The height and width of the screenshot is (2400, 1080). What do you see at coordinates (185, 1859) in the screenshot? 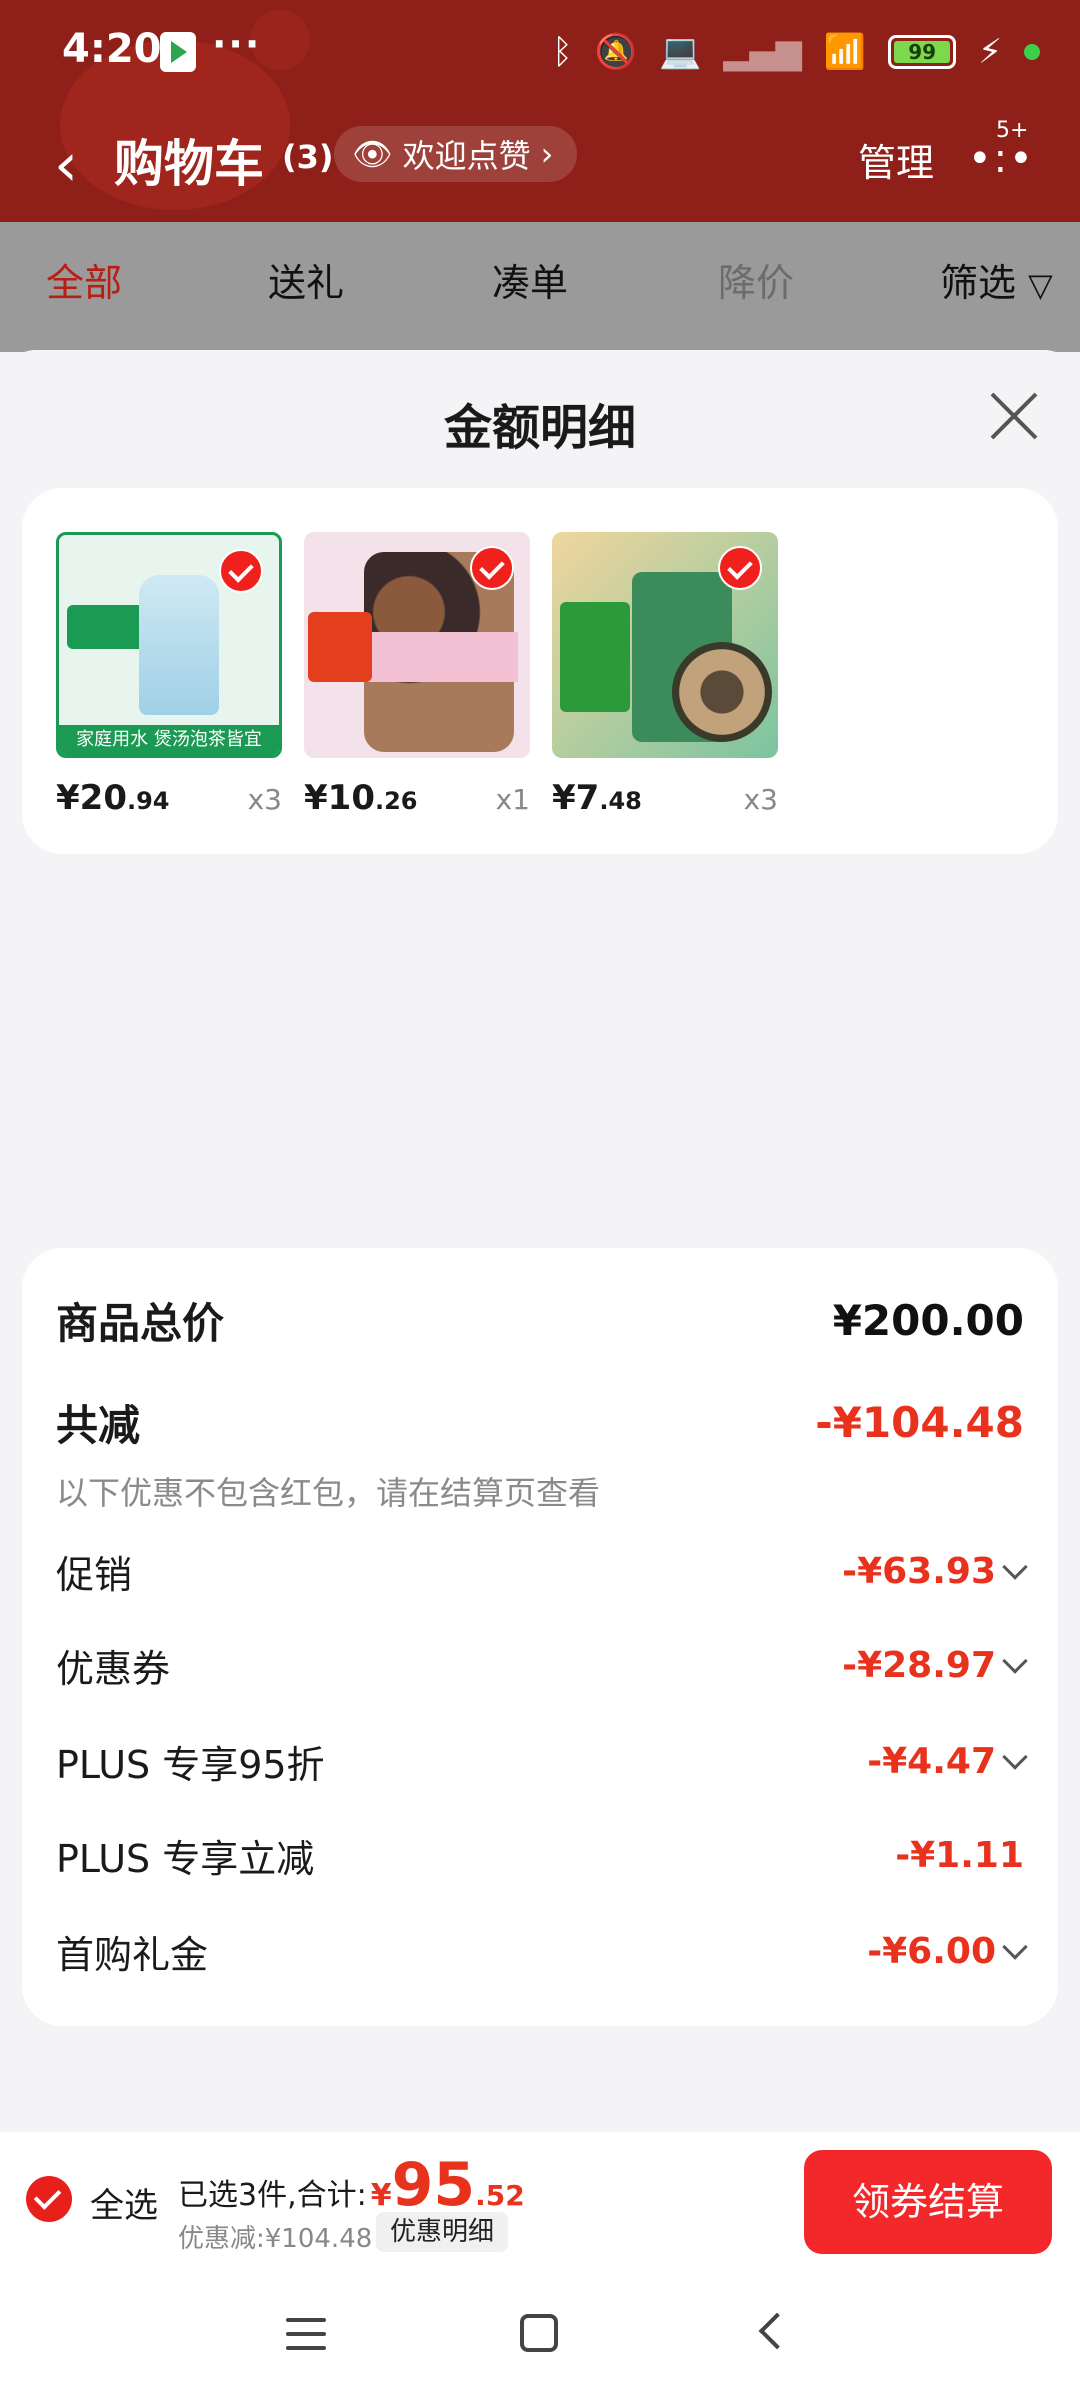
I see `discount-label: PLUS 专享立减` at bounding box center [185, 1859].